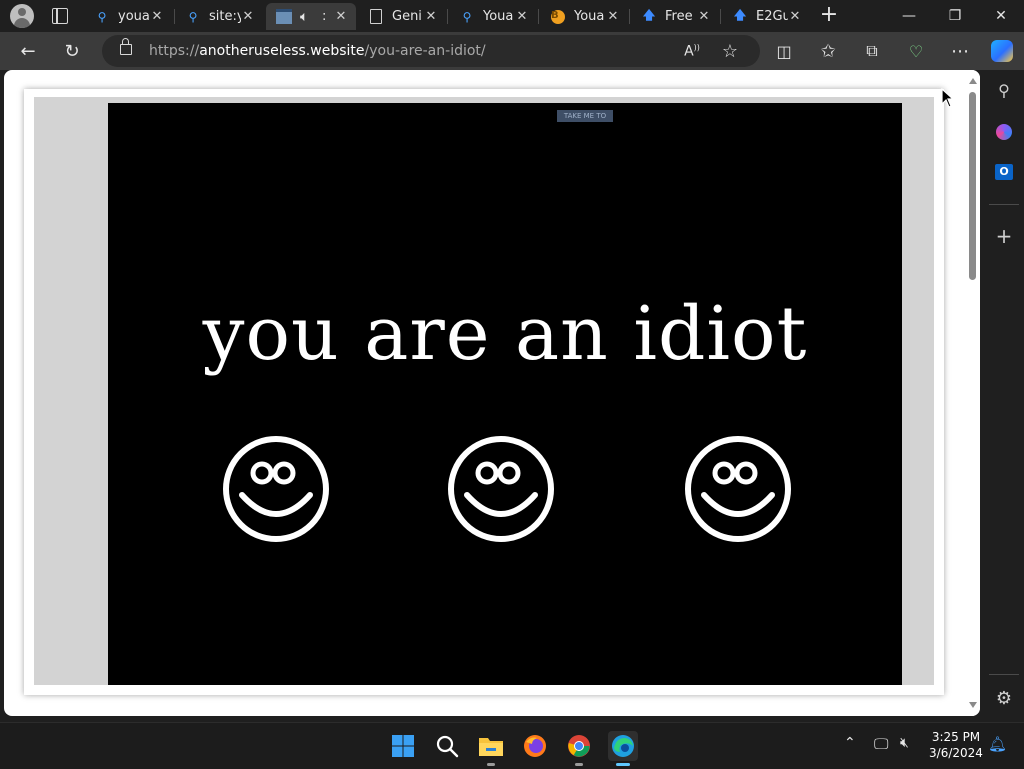 The width and height of the screenshot is (1024, 769). What do you see at coordinates (174, 51) in the screenshot?
I see `url-scheme: https://` at bounding box center [174, 51].